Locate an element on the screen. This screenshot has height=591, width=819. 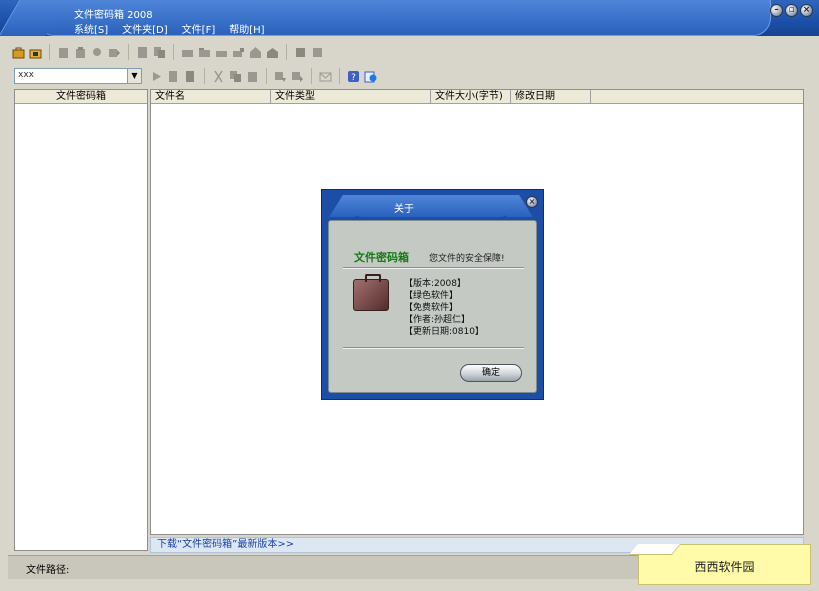
file-path-label: 文件路径: is located at coordinates (48, 570).